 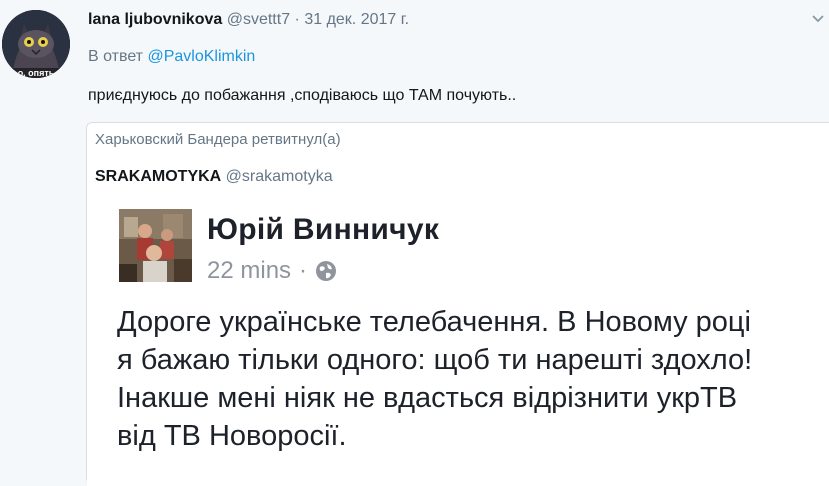 What do you see at coordinates (218, 139) in the screenshot?
I see `retweeted-by: Харьковский Бандера ретвитнул(а)` at bounding box center [218, 139].